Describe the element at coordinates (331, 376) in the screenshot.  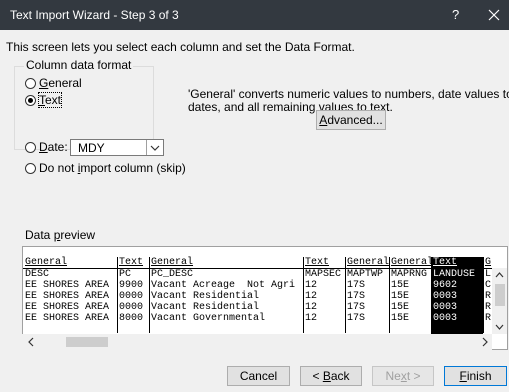
I see `back-button: < Back` at that location.